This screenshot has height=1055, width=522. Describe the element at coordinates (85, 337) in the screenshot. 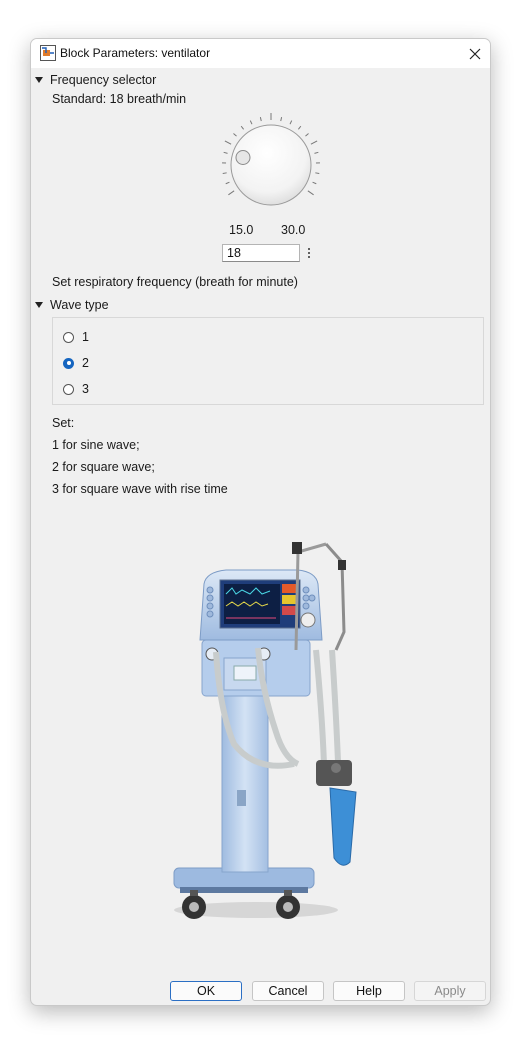

I see `wave-option-label: 1` at that location.